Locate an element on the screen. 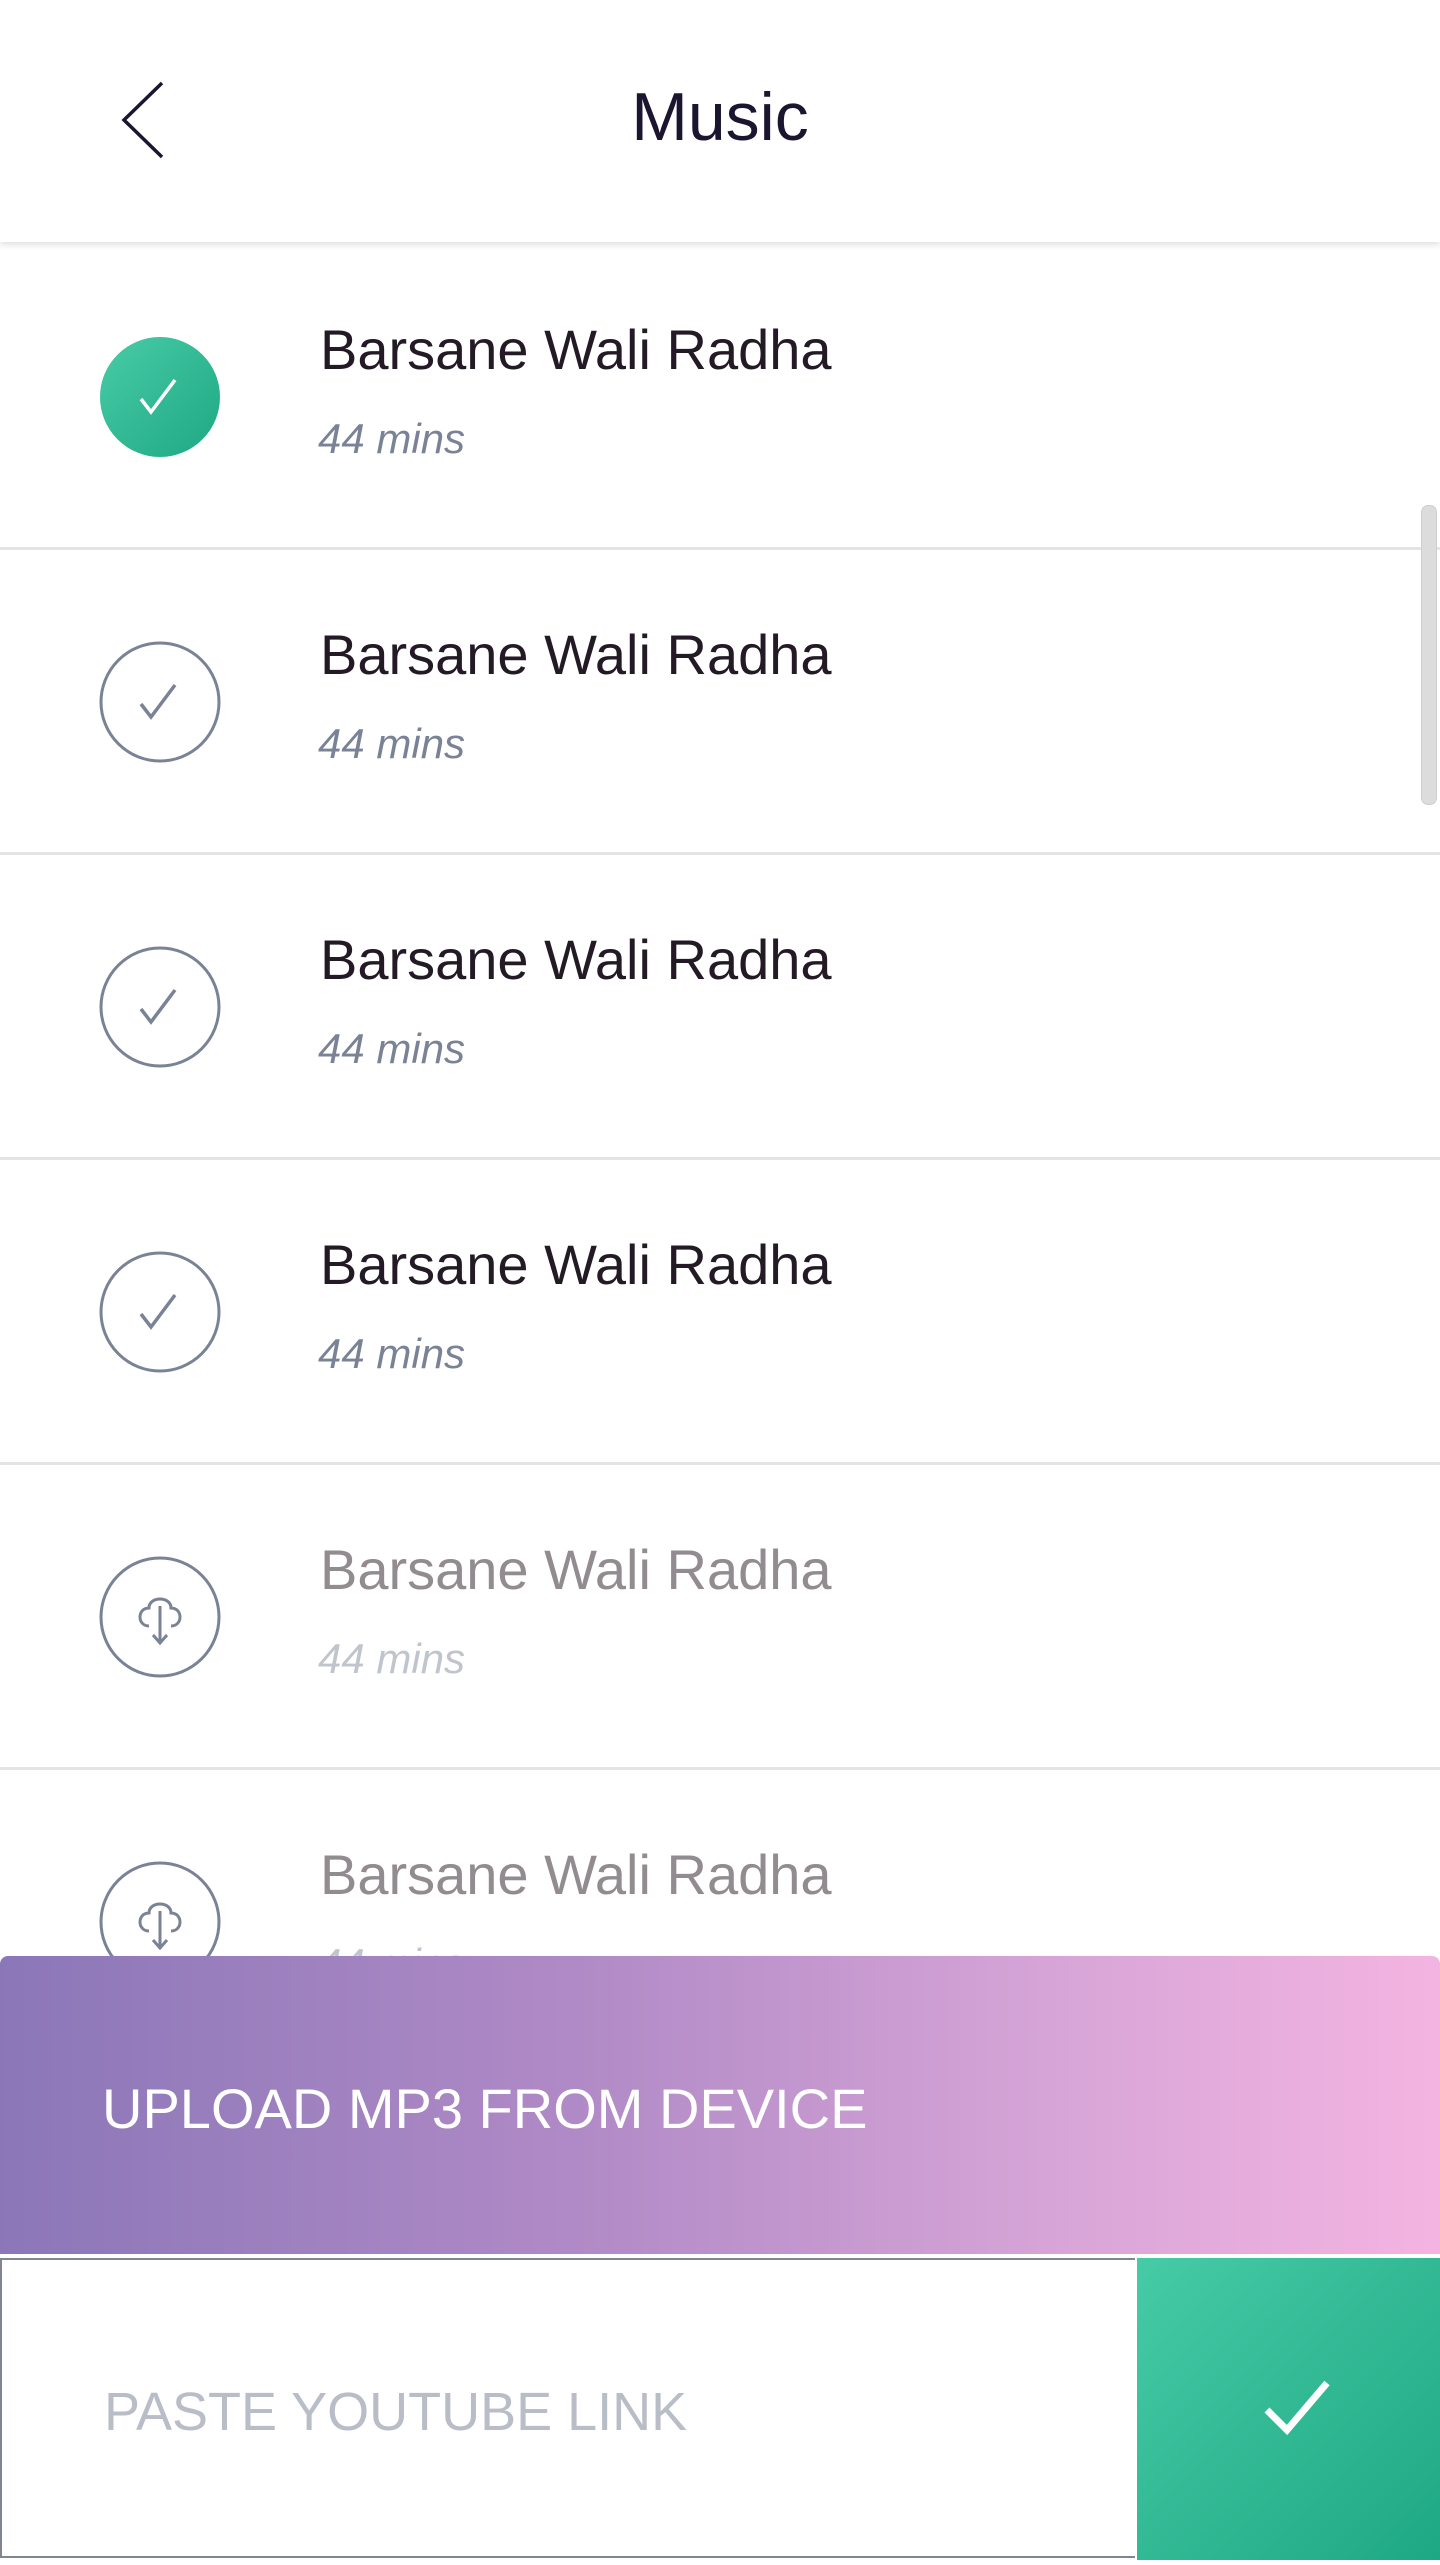 This screenshot has width=1440, height=2565. checkmark-icon is located at coordinates (1297, 2408).